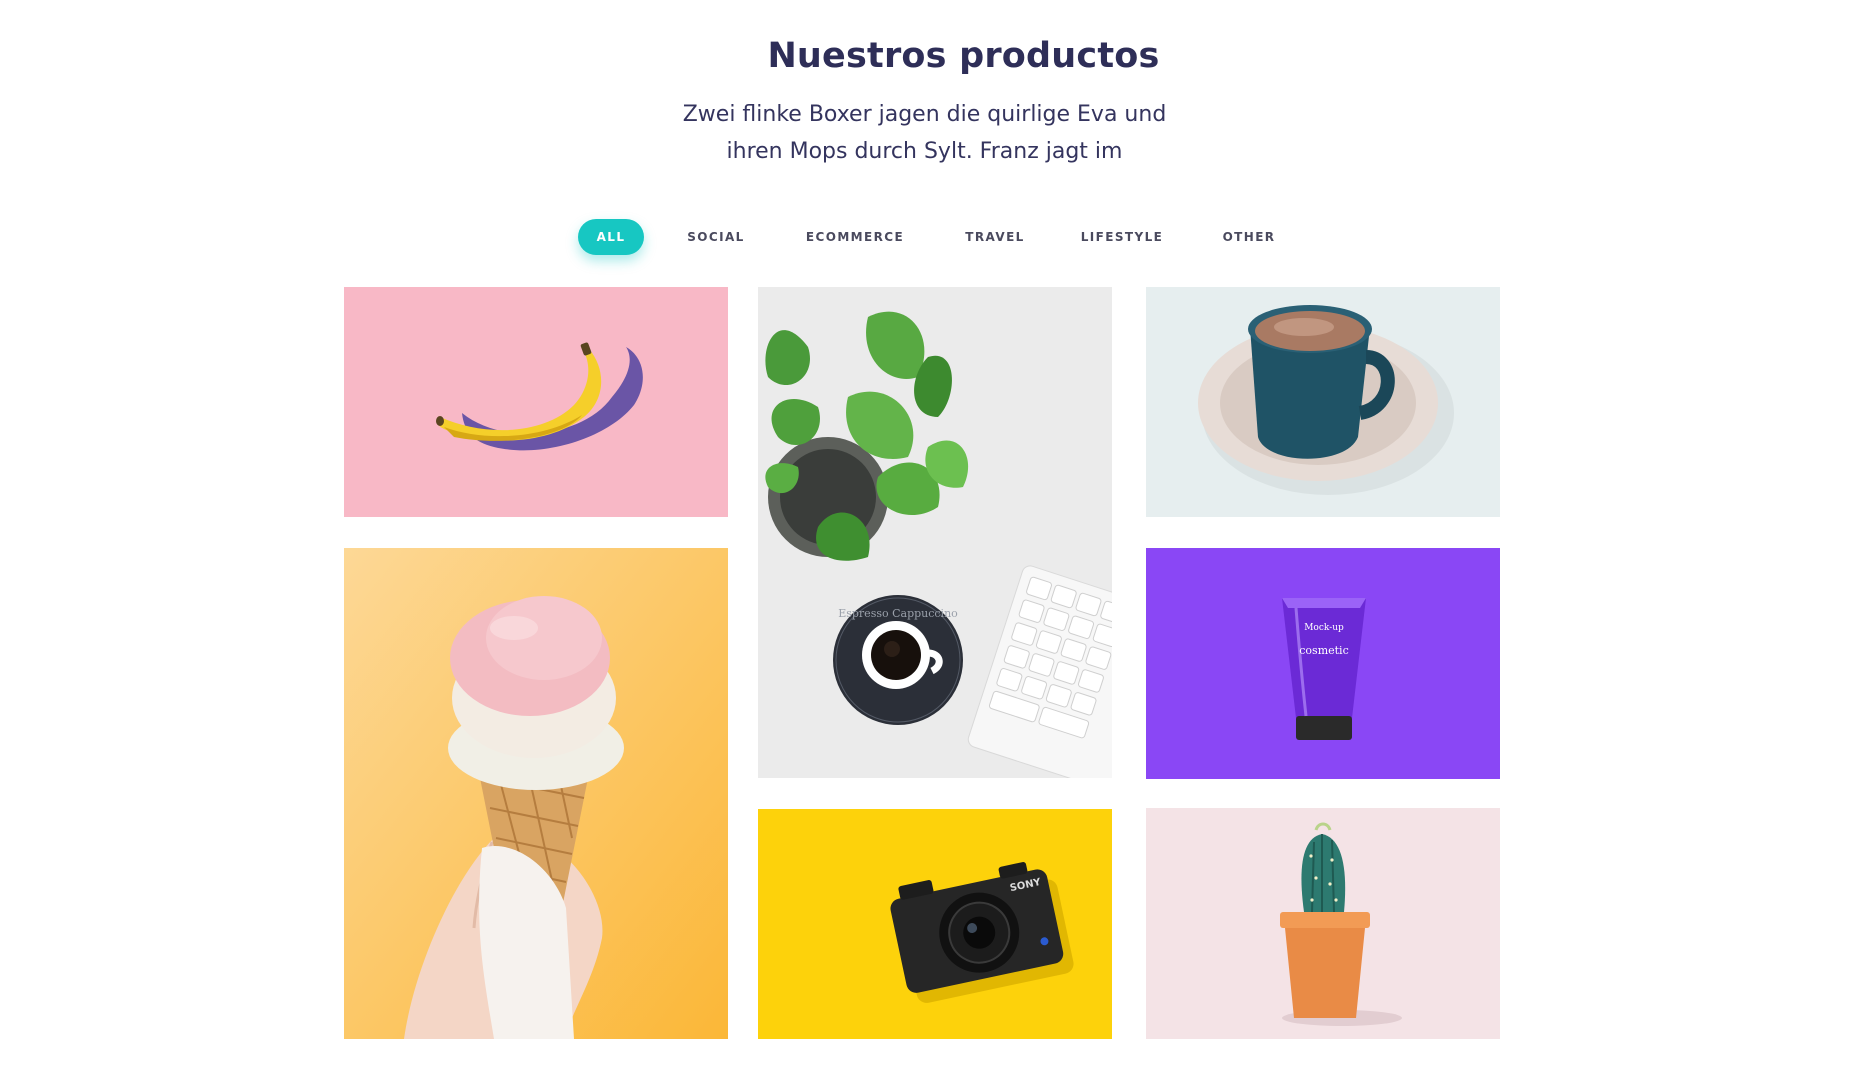 The image size is (1849, 1085). I want to click on subtitle-line-2: ihren Mops durch Sylt. Franz jagt im, so click(924, 151).